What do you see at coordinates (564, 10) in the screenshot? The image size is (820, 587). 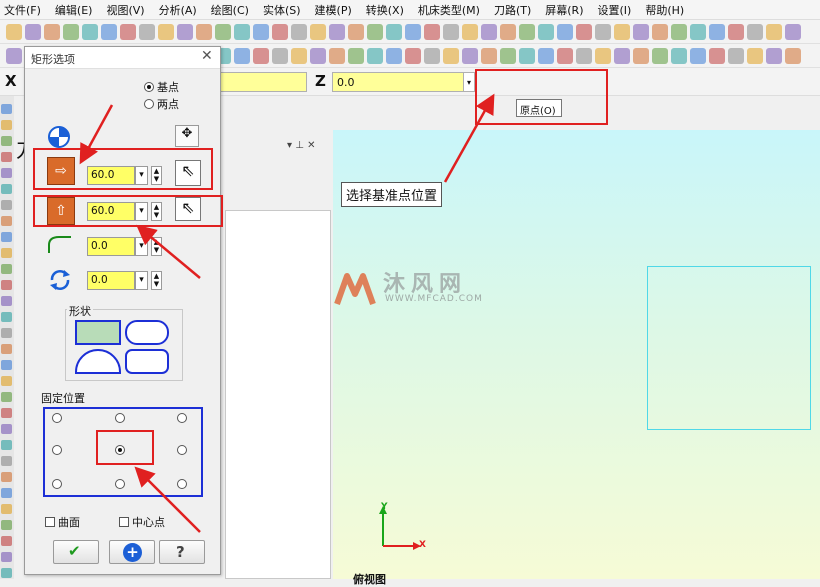 I see `menu-item-10: 屏幕(R)` at bounding box center [564, 10].